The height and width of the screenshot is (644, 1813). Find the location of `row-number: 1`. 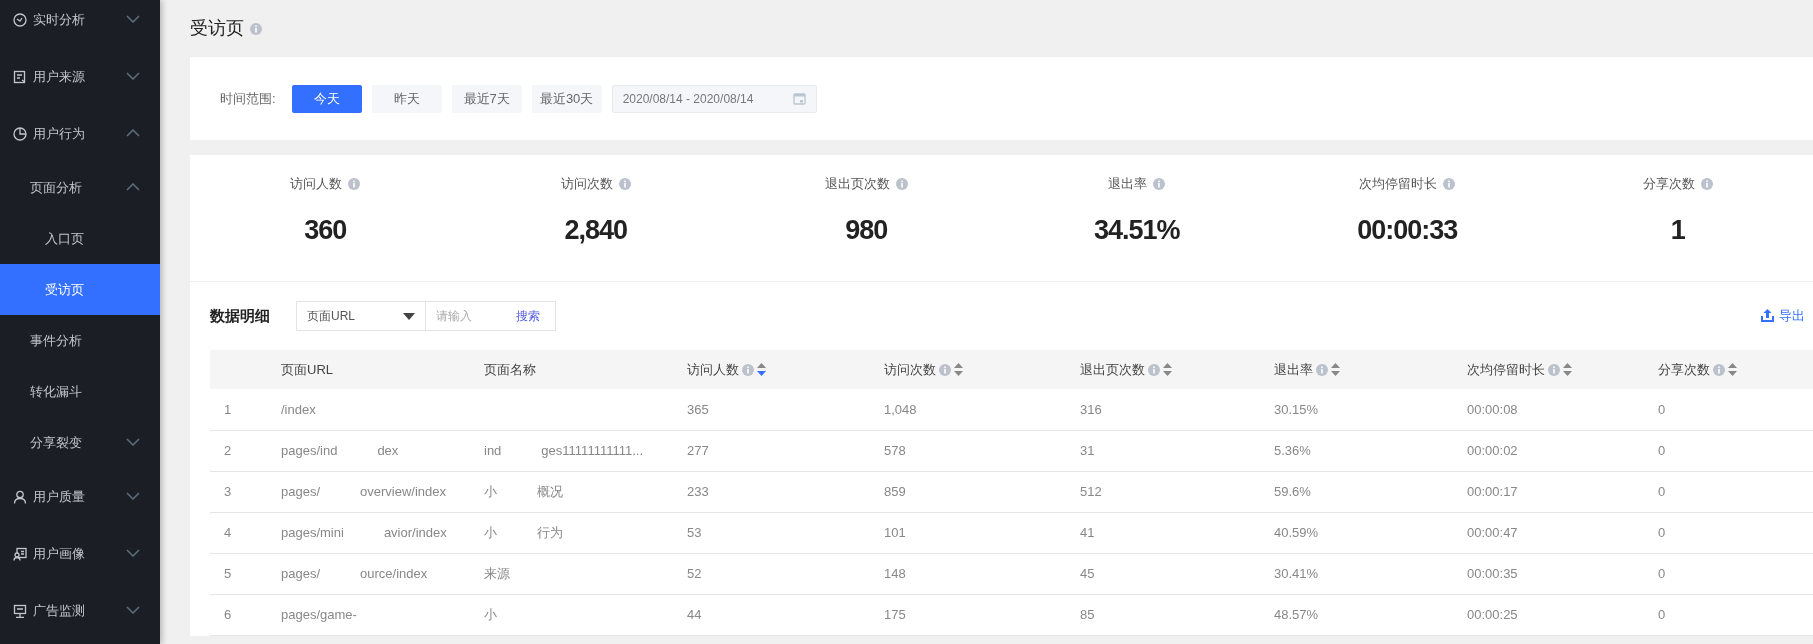

row-number: 1 is located at coordinates (228, 409).